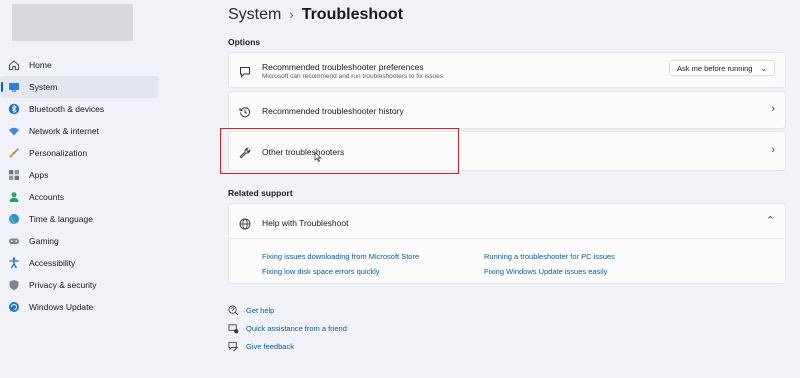 This screenshot has height=378, width=800. I want to click on sidebar-item-time-language: Time & language, so click(85, 219).